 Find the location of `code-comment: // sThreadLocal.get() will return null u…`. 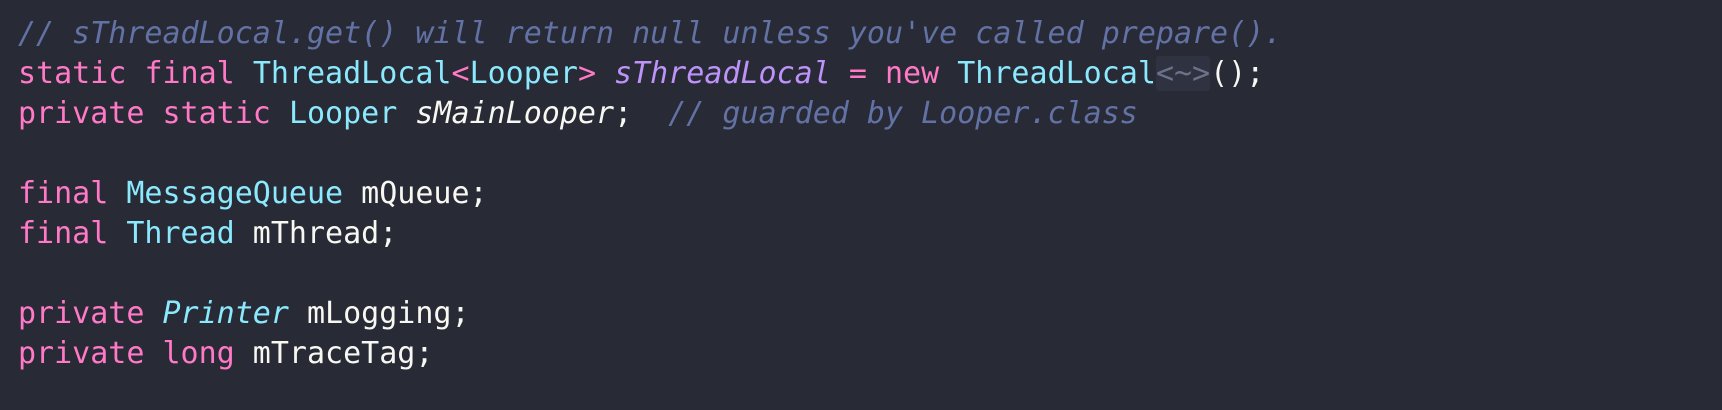

code-comment: // sThreadLocal.get() will return null u… is located at coordinates (650, 33).